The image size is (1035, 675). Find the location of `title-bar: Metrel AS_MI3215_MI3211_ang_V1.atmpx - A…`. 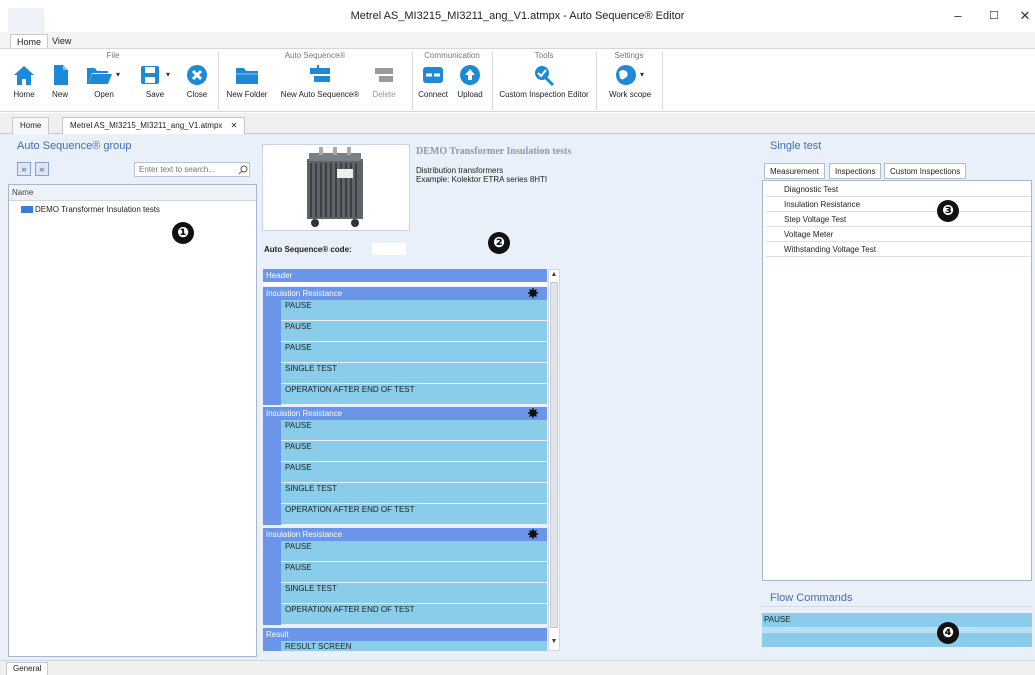

title-bar: Metrel AS_MI3215_MI3211_ang_V1.atmpx - A… is located at coordinates (517, 17).